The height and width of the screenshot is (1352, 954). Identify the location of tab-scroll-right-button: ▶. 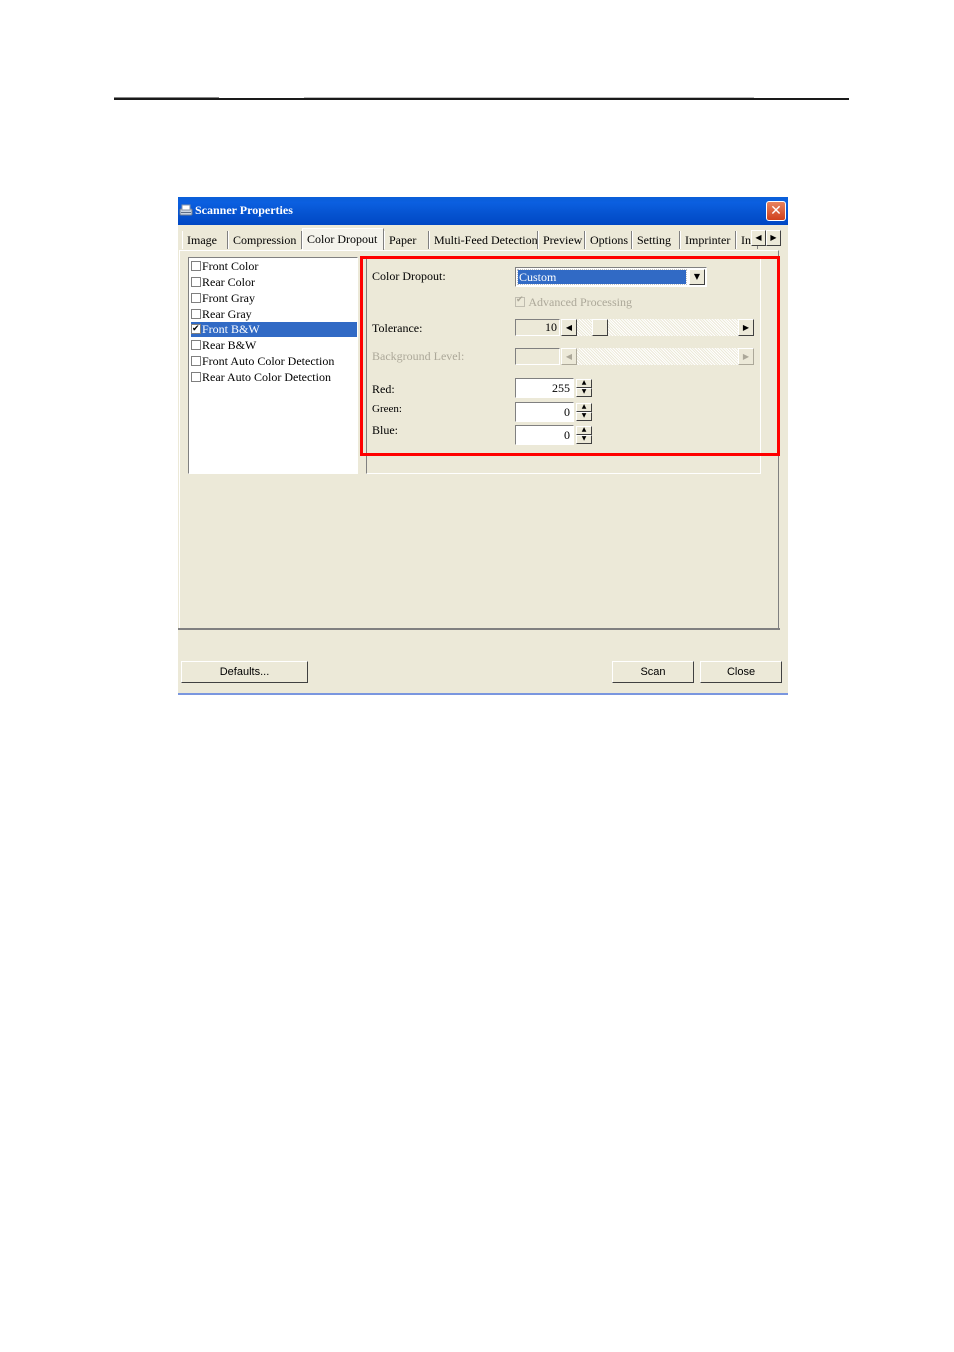
(773, 238).